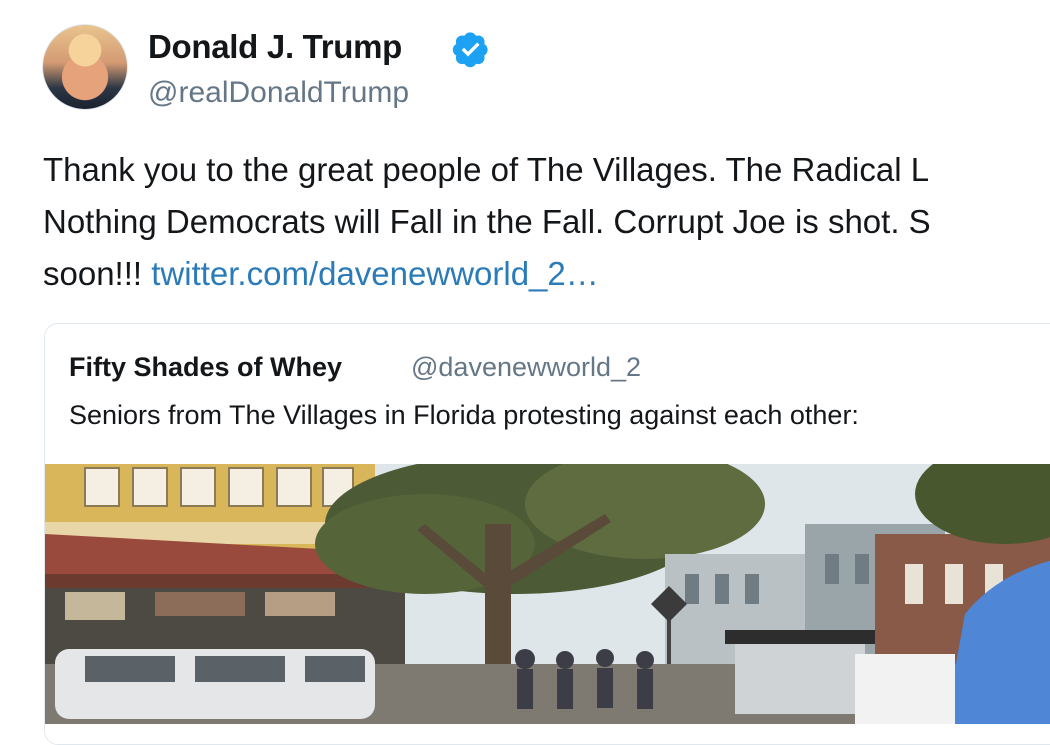  Describe the element at coordinates (97, 273) in the screenshot. I see `tweet-text-fragment: soon!!!` at that location.